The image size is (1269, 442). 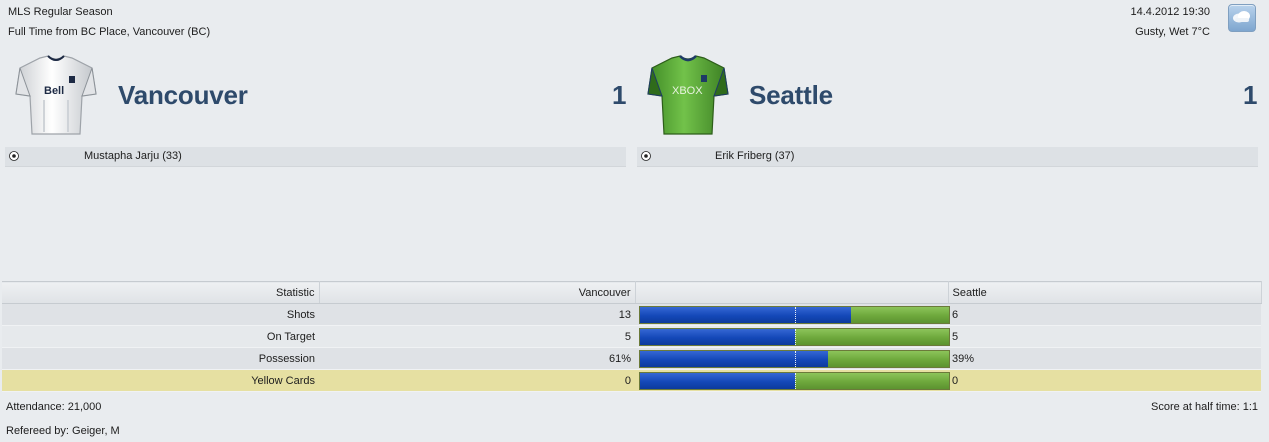 What do you see at coordinates (477, 292) in the screenshot?
I see `home-col-header: Vancouver` at bounding box center [477, 292].